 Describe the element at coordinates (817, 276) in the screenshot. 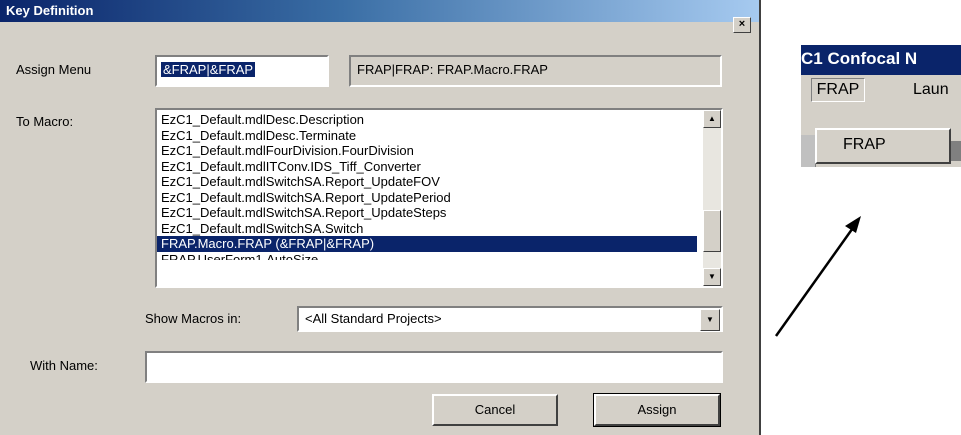

I see `pointer-arrow-icon` at that location.